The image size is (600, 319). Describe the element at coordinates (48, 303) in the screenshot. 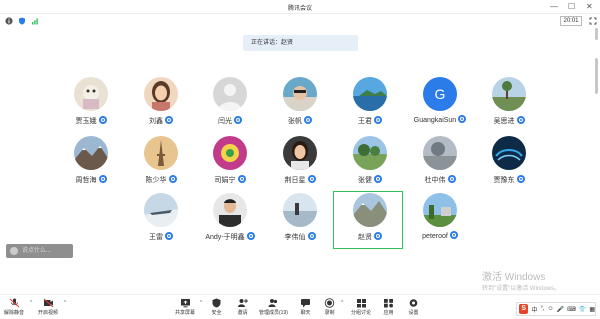

I see `camera-off-icon` at that location.